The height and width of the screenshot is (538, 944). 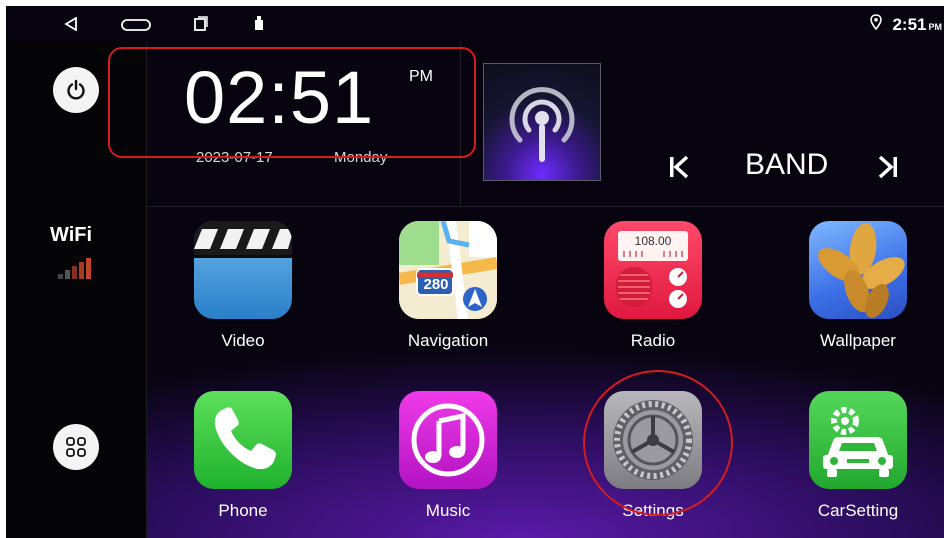 I want to click on app-label: Music, so click(x=448, y=510).